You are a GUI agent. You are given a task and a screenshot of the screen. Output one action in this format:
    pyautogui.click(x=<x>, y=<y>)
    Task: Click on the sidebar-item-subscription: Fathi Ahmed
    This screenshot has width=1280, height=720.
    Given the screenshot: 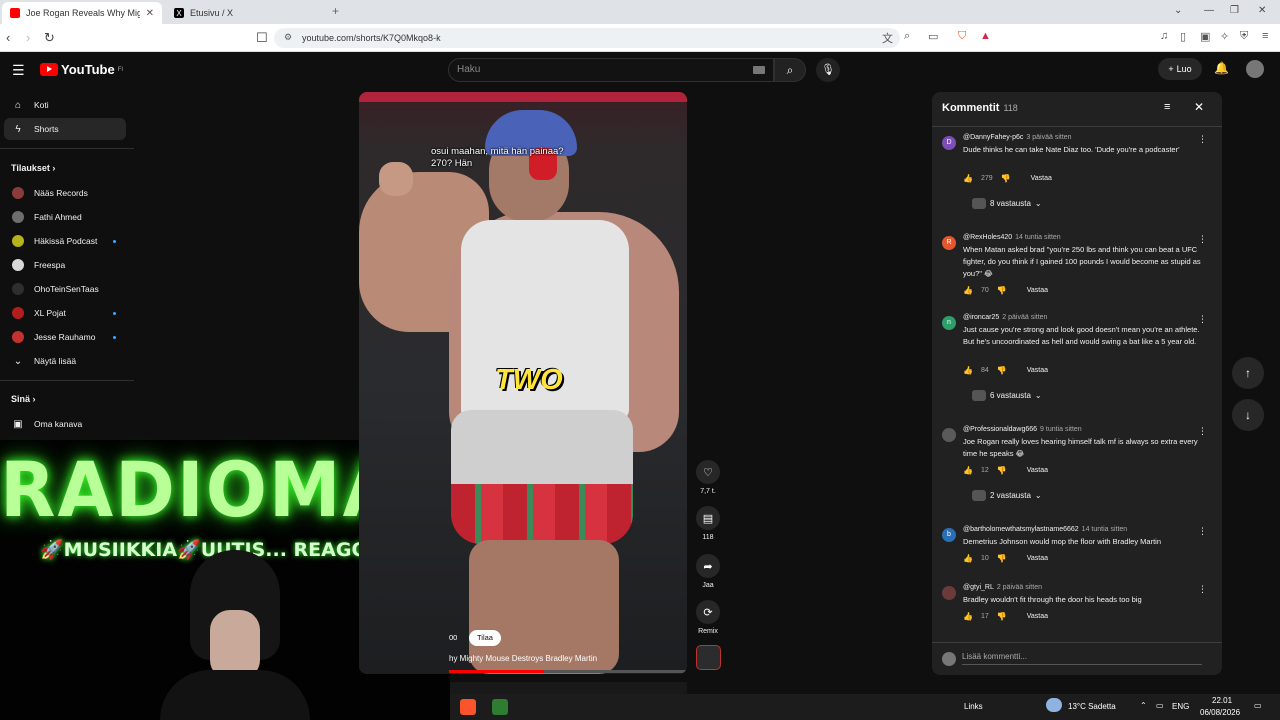 What is the action you would take?
    pyautogui.click(x=65, y=217)
    